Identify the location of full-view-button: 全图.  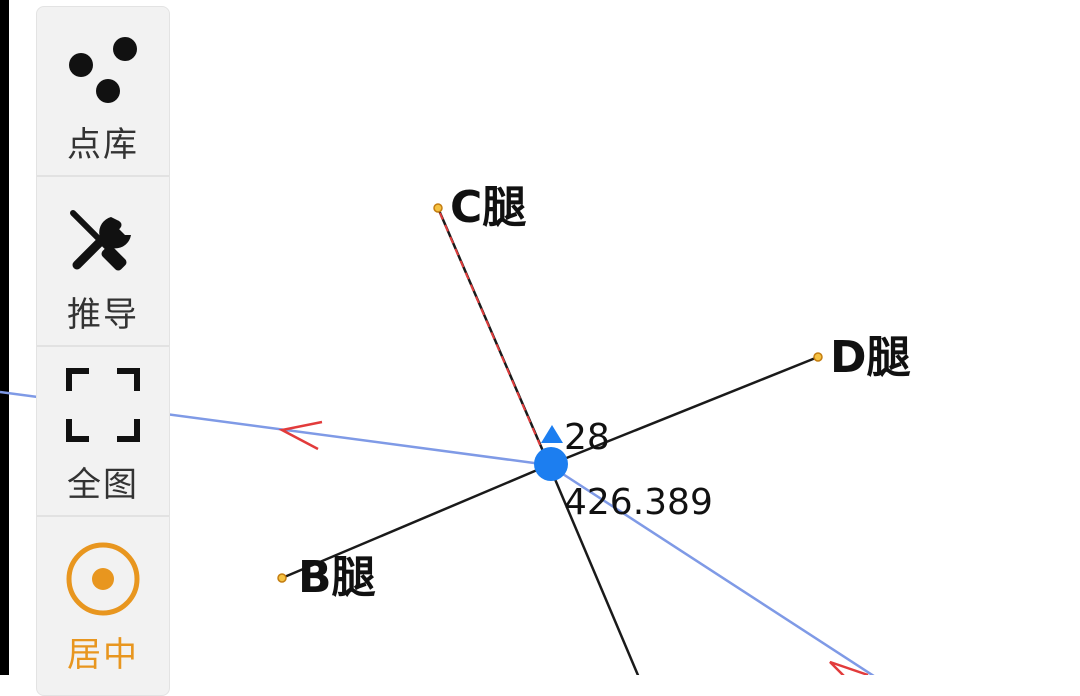
(103, 431).